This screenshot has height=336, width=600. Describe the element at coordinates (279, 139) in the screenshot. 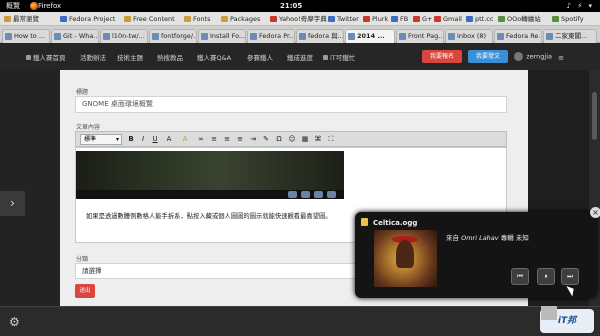

I see `symbol-button: Ω` at that location.